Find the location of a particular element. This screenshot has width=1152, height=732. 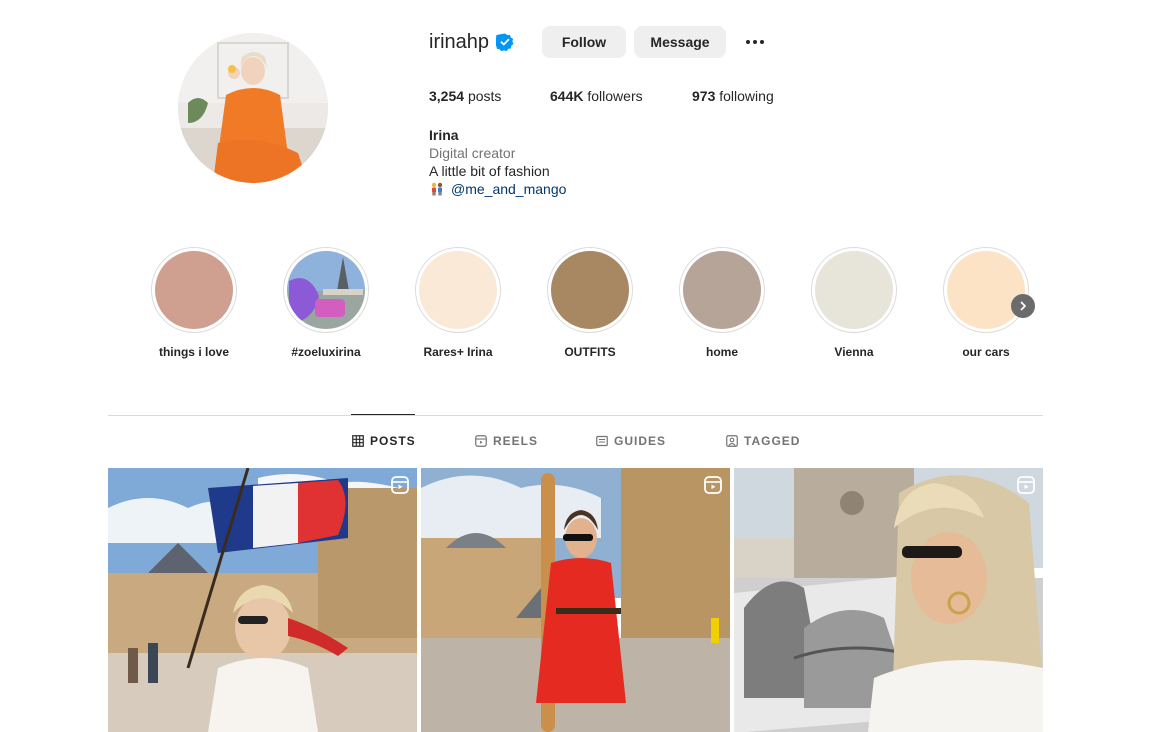

post-image-flag-louvre is located at coordinates (262, 600).